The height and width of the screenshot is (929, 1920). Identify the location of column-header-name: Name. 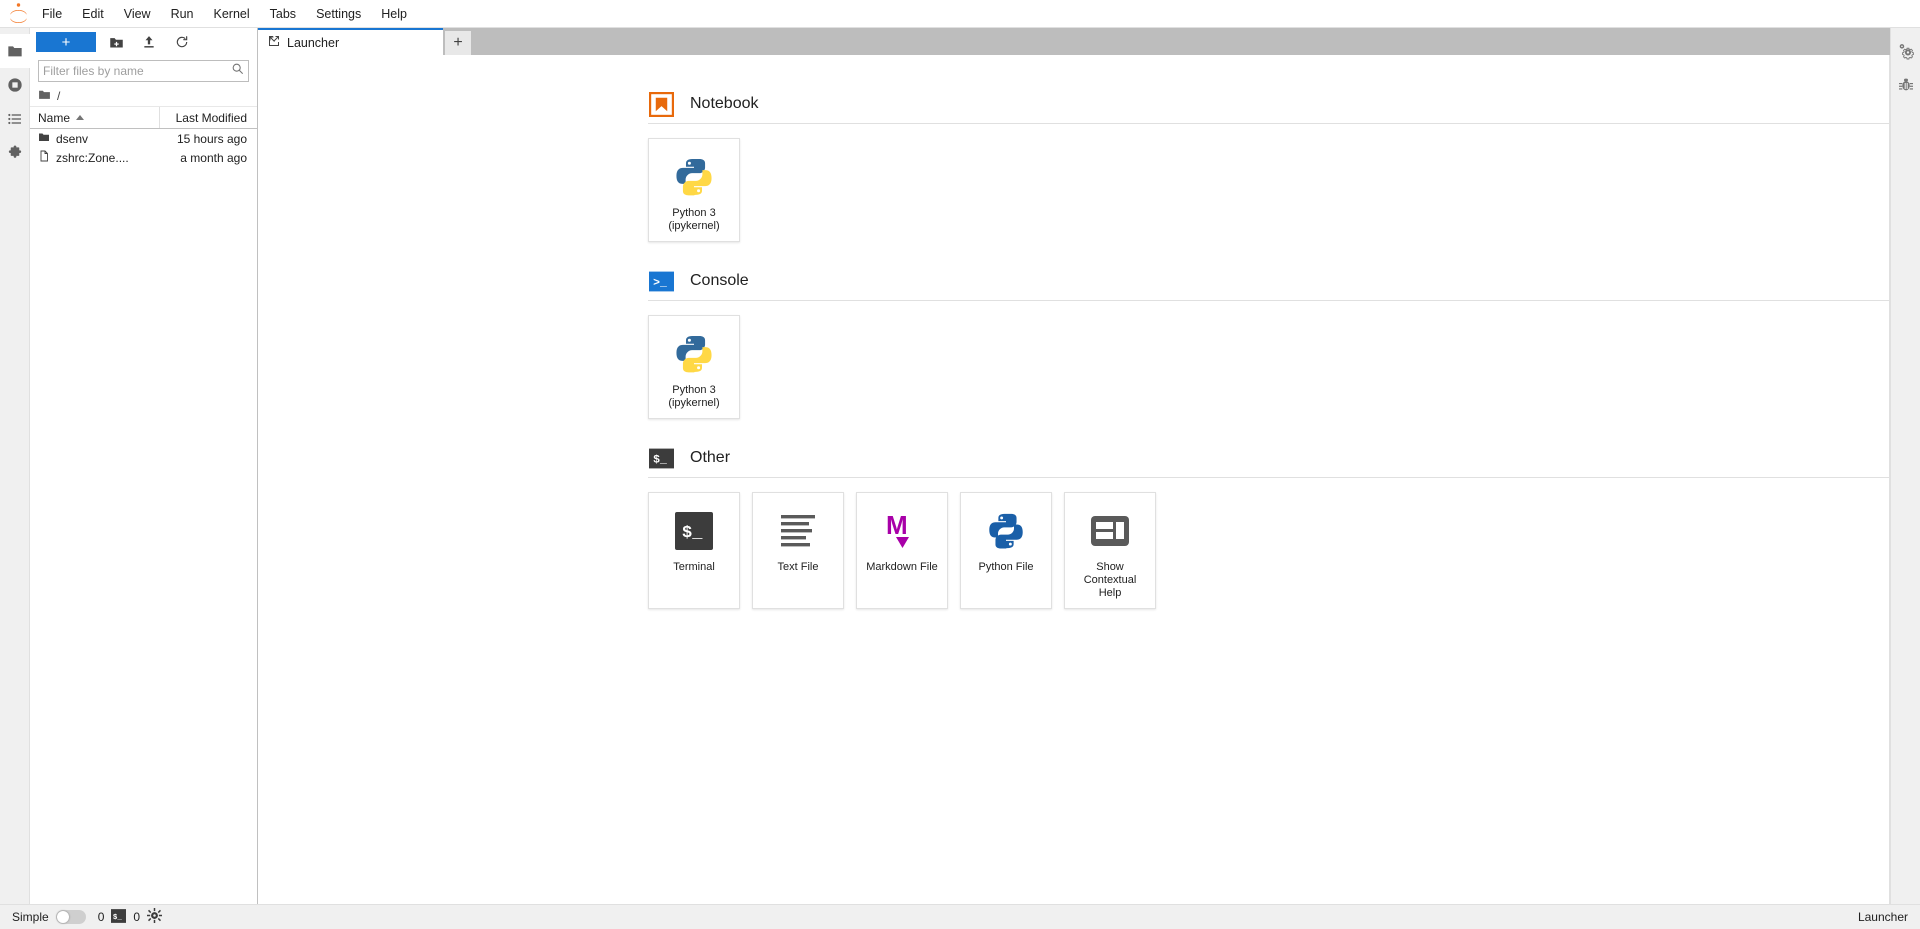
(94, 117).